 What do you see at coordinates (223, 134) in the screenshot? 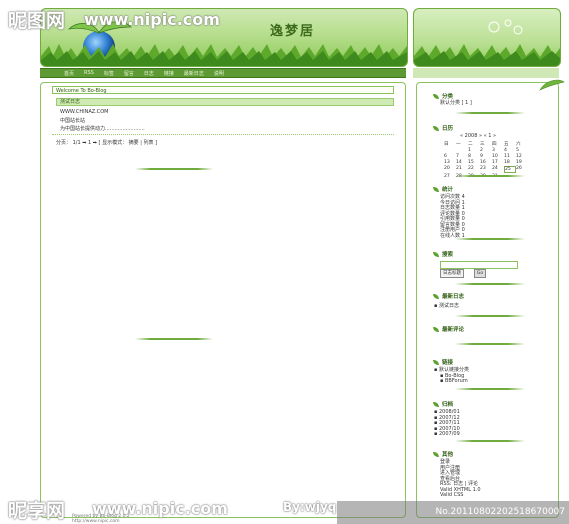
I see `post-separator` at bounding box center [223, 134].